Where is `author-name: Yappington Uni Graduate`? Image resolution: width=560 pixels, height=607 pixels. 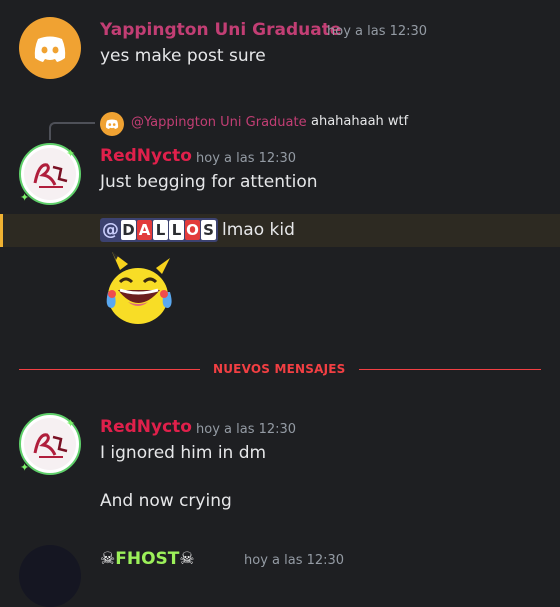 author-name: Yappington Uni Graduate is located at coordinates (220, 30).